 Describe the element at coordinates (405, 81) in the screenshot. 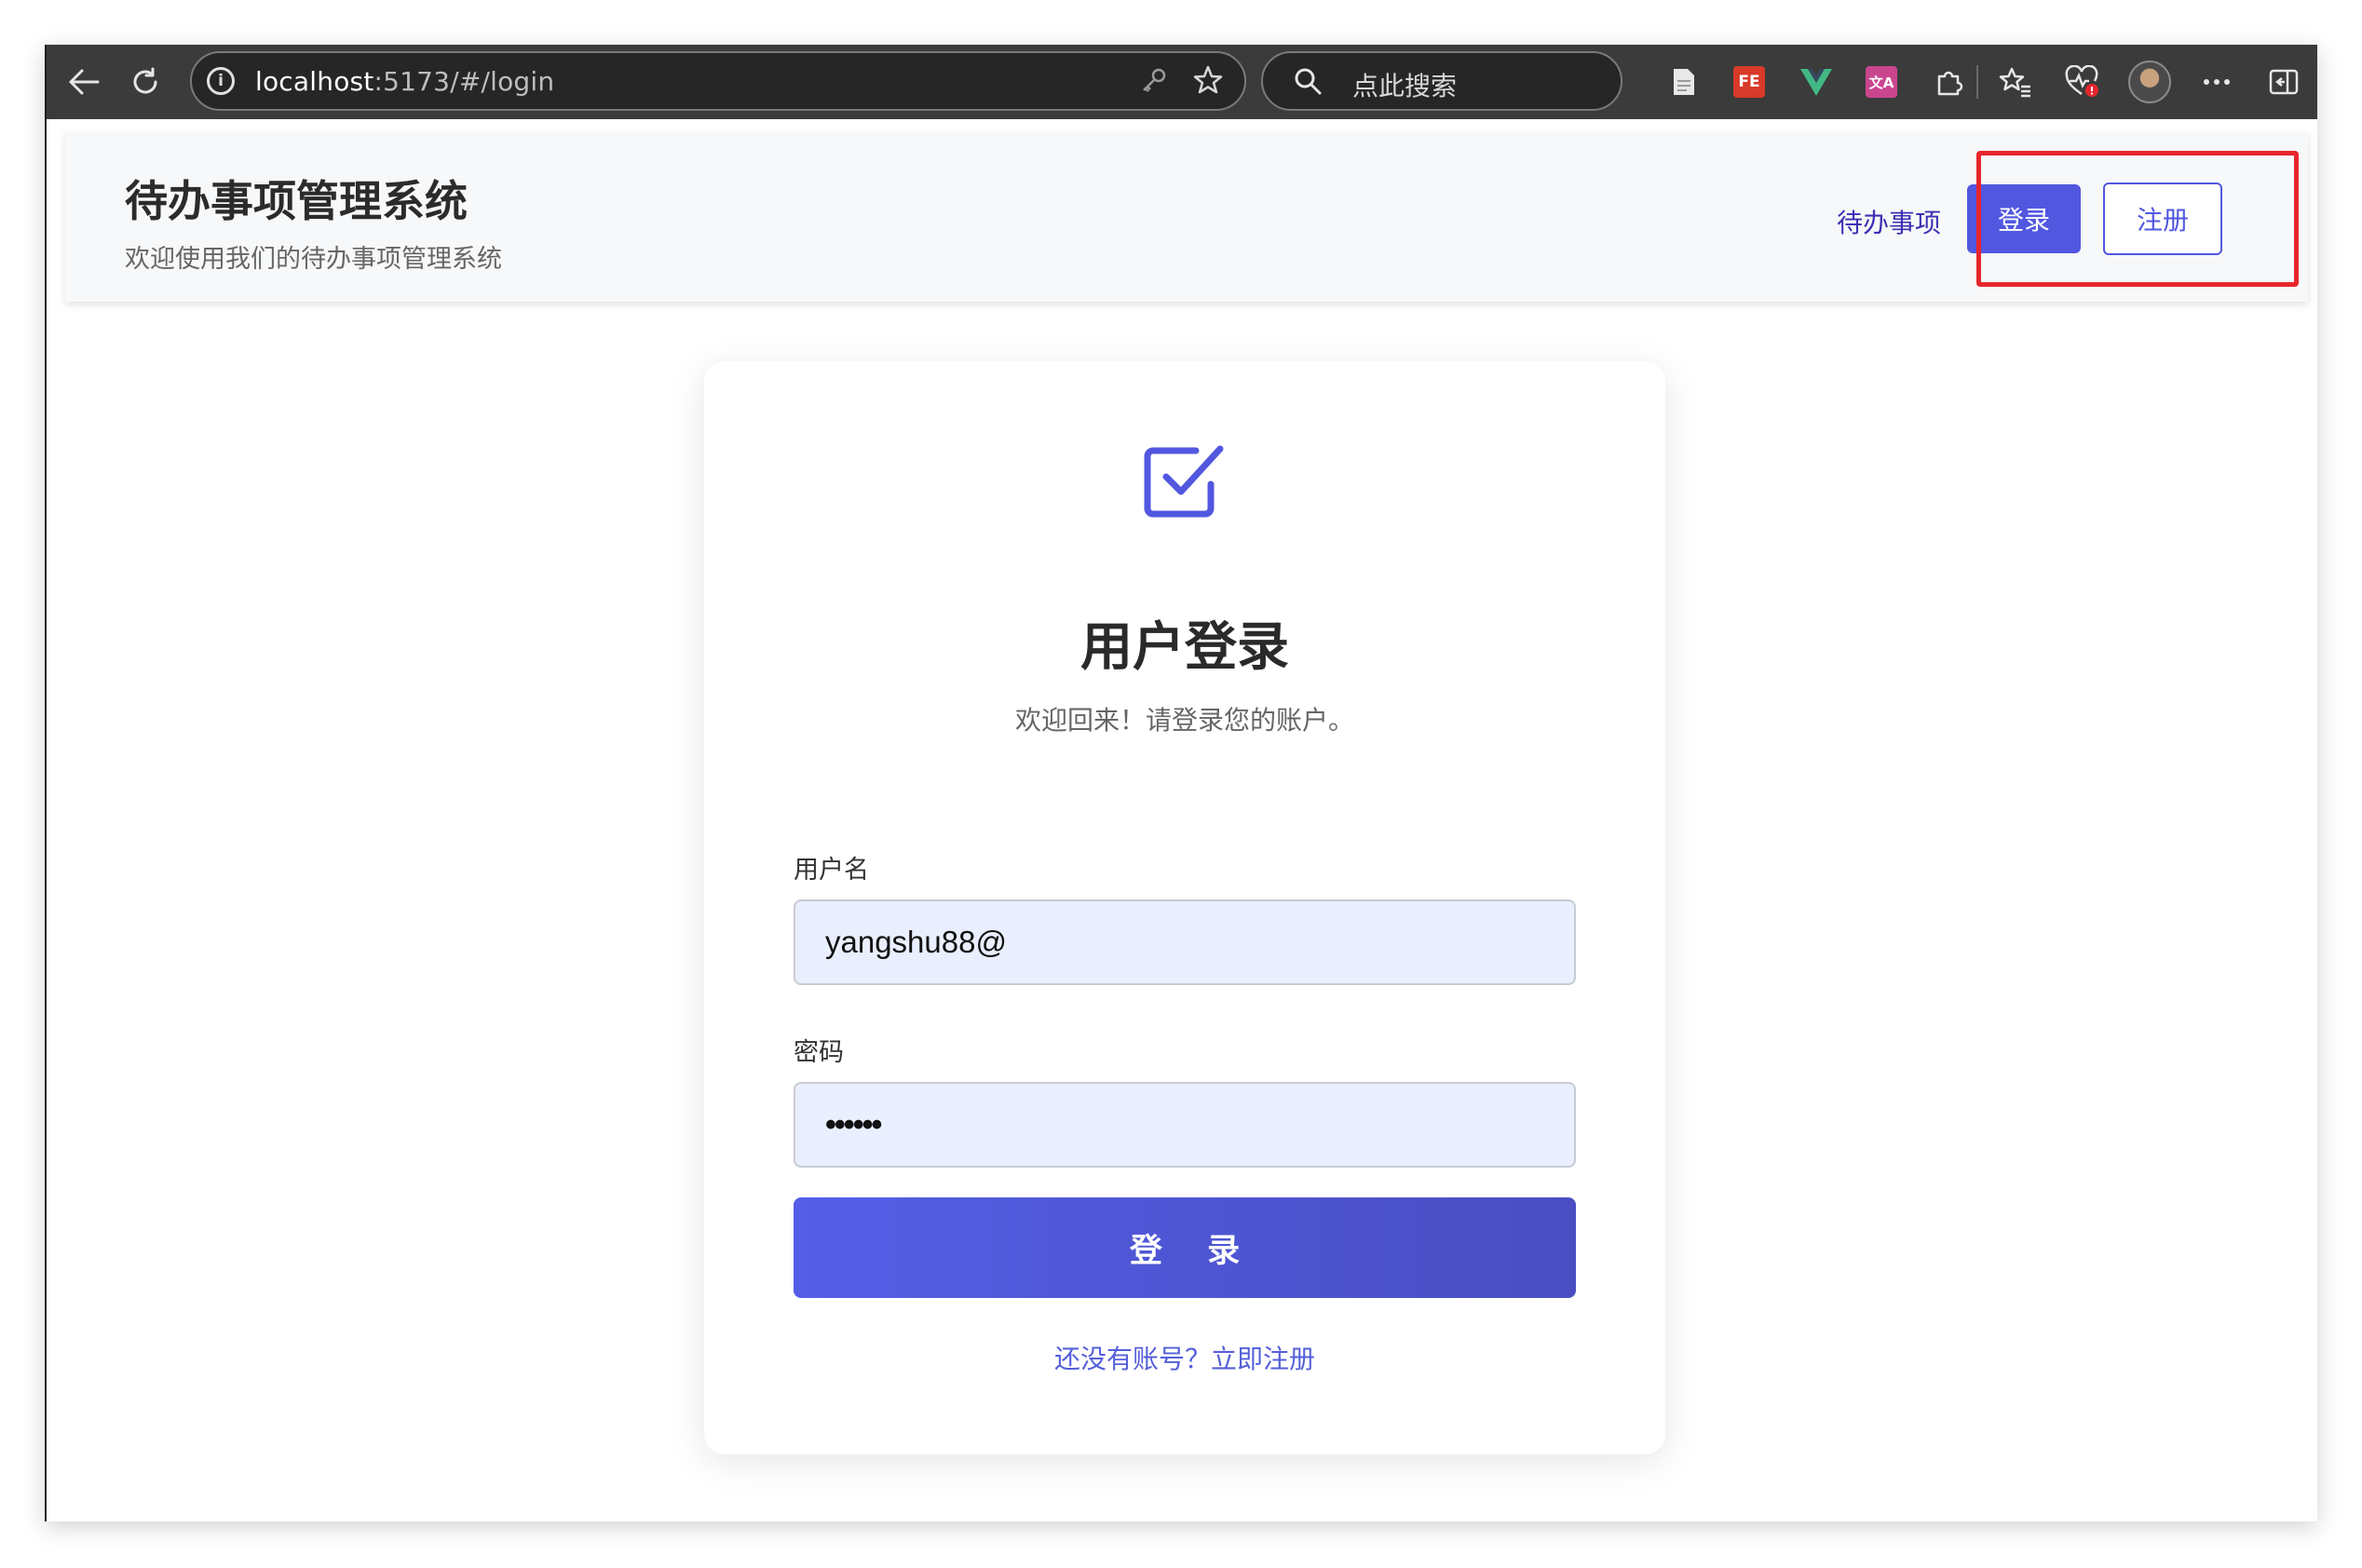

I see `url-text: localhost:5173/#/login` at that location.